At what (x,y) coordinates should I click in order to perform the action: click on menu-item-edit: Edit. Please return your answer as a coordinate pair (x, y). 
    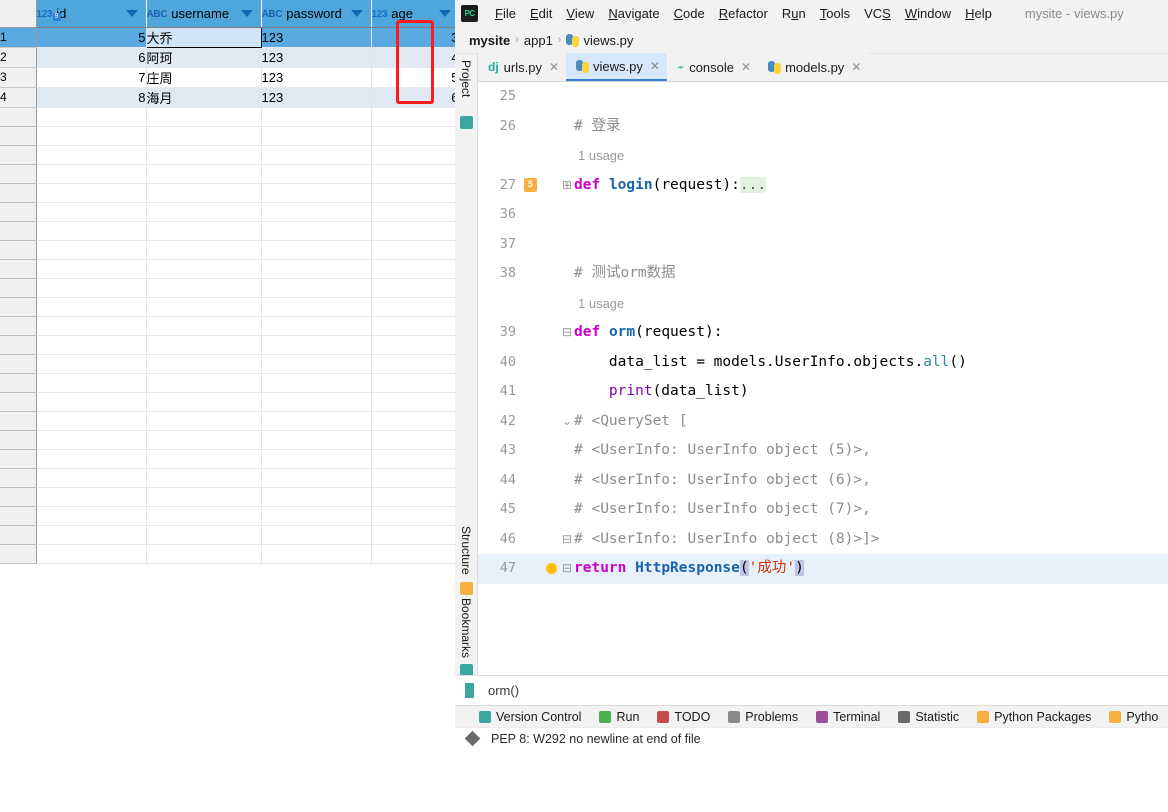
    Looking at the image, I should click on (541, 13).